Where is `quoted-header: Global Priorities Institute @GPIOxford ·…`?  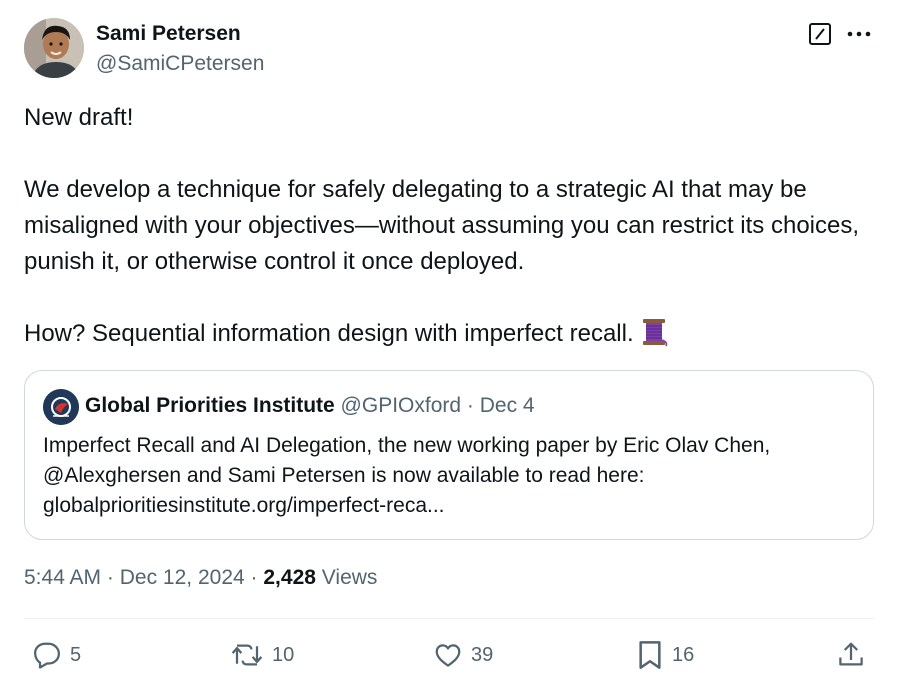 quoted-header: Global Priorities Institute @GPIOxford ·… is located at coordinates (310, 406).